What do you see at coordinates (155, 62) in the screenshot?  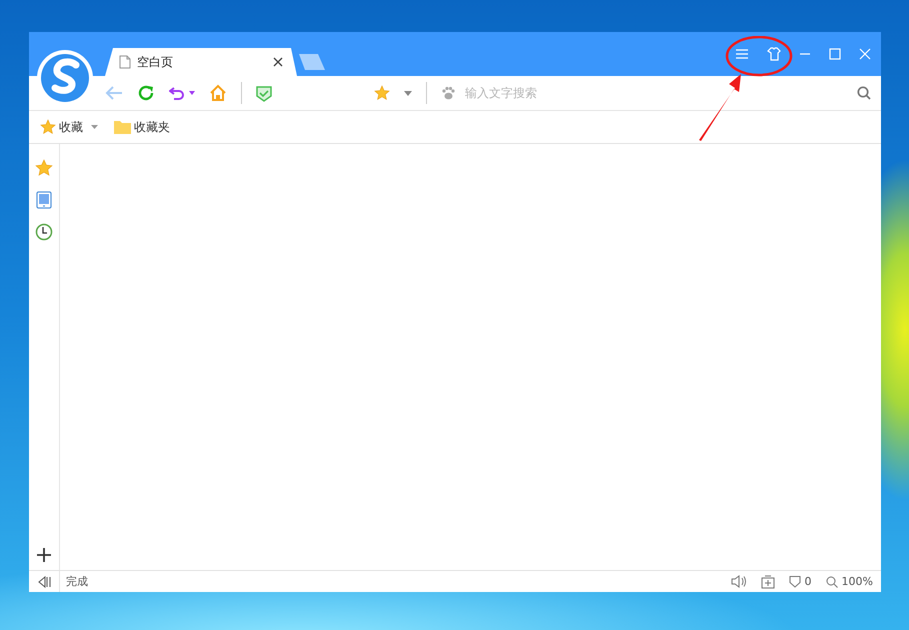 I see `tab-title: 空白页` at bounding box center [155, 62].